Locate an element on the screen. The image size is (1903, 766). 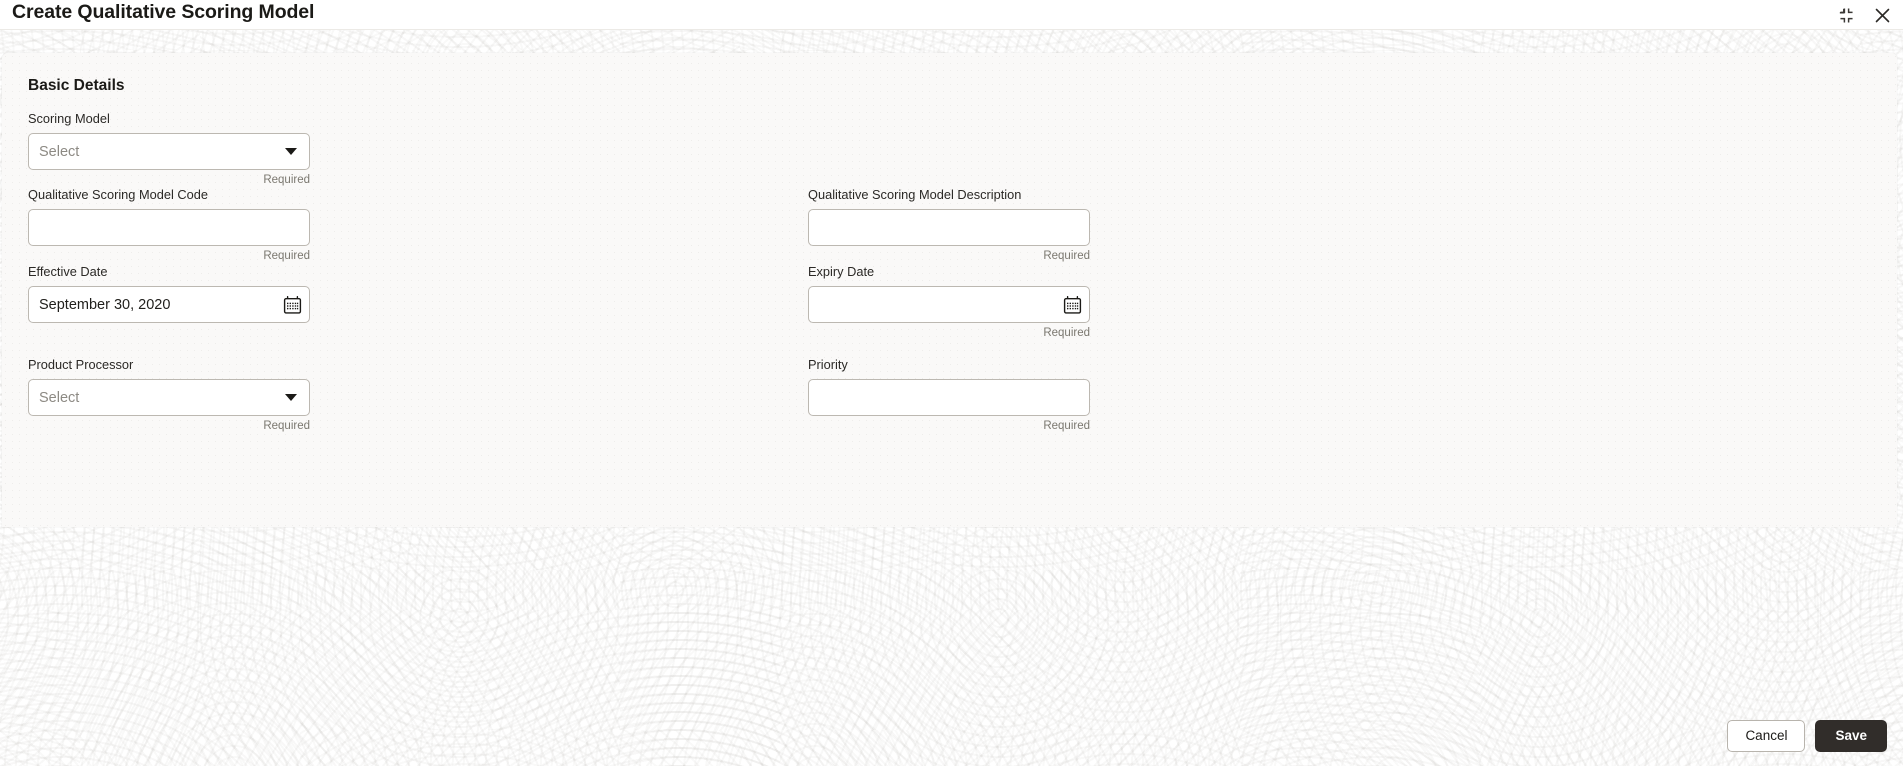
collapse-icon is located at coordinates (1846, 15).